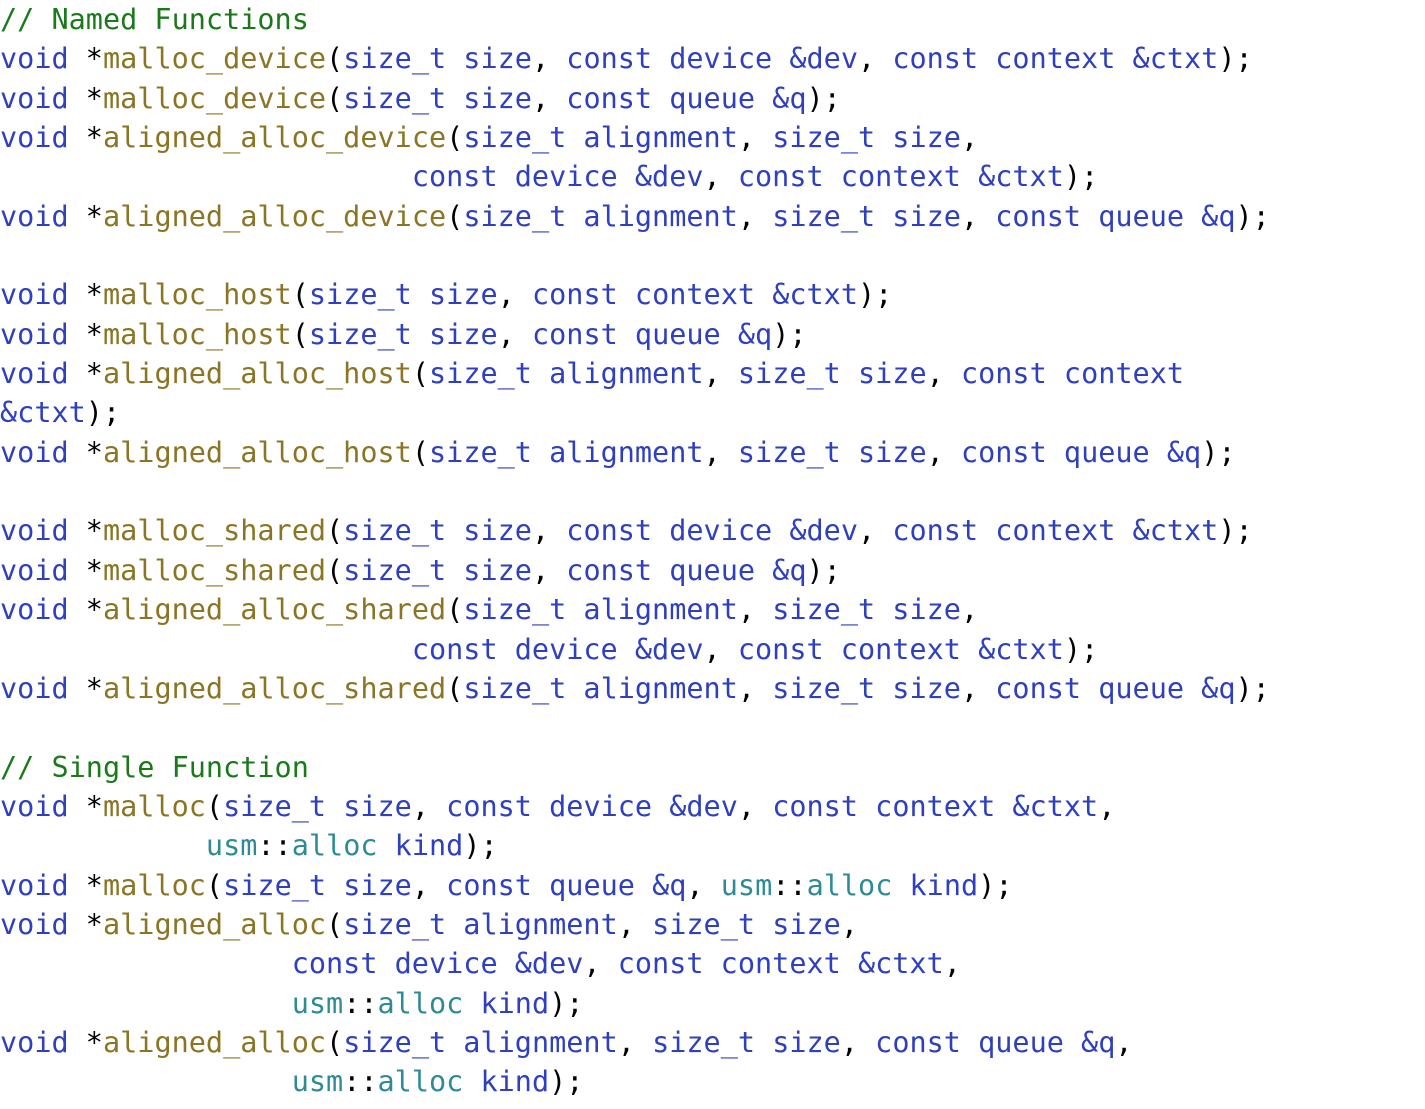 The image size is (1425, 1109). Describe the element at coordinates (274, 216) in the screenshot. I see `code-token-fn: aligned_alloc_device` at that location.